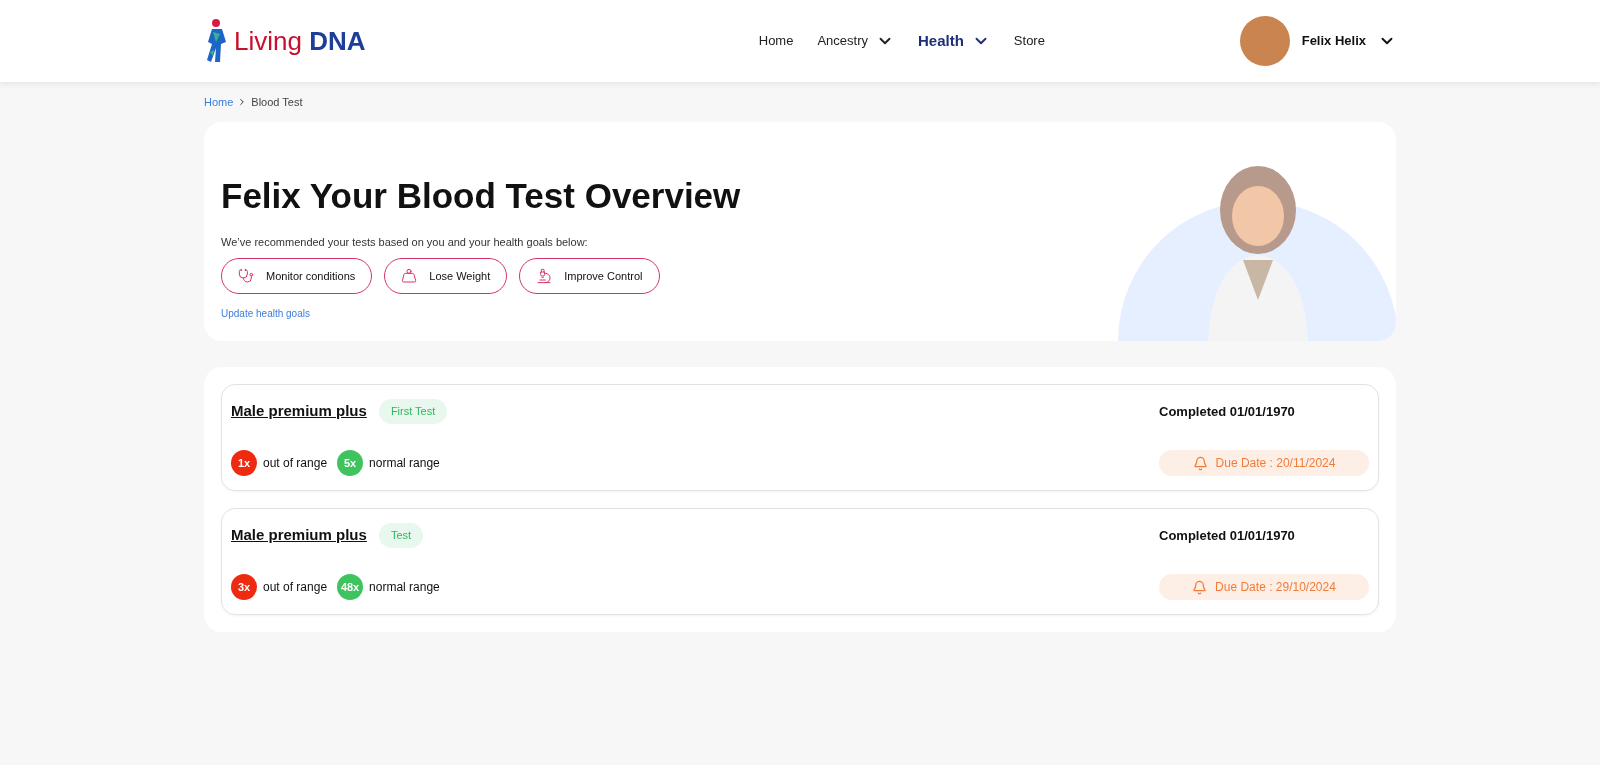  I want to click on breadcrumb-current: Blood Test, so click(277, 102).